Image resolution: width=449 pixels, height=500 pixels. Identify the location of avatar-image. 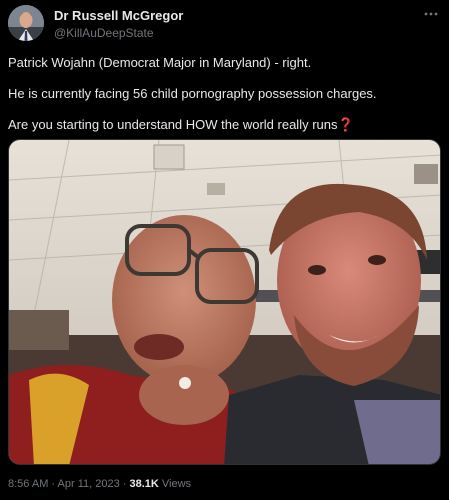
(26, 23).